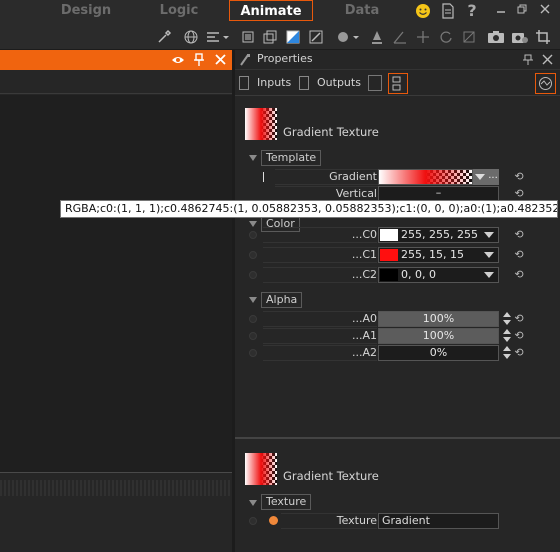 Image resolution: width=560 pixels, height=552 pixels. I want to click on scale-icon, so click(469, 37).